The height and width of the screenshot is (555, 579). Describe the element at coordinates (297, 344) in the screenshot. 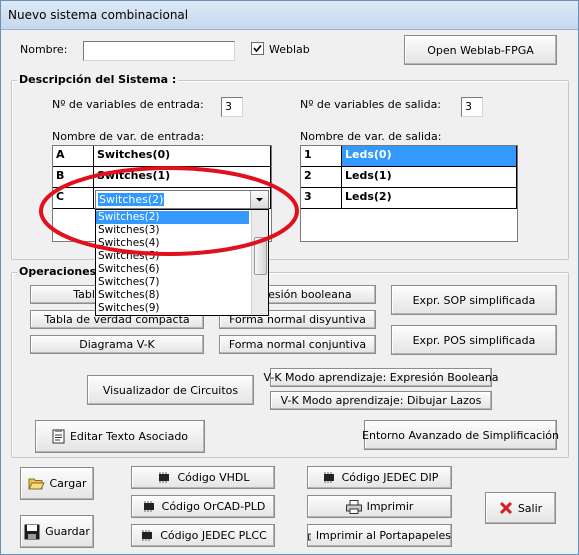

I see `forma-conjuntiva-button: Forma normal conjuntiva` at that location.